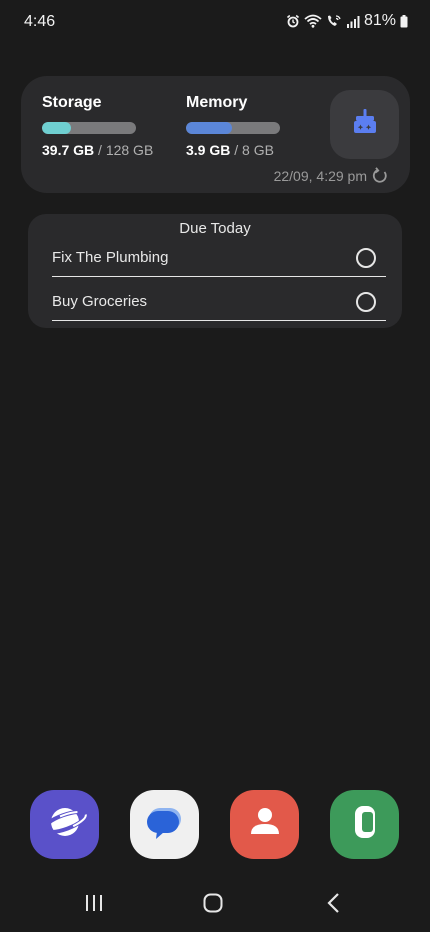 Image resolution: width=430 pixels, height=932 pixels. Describe the element at coordinates (380, 176) in the screenshot. I see `refresh-icon` at that location.